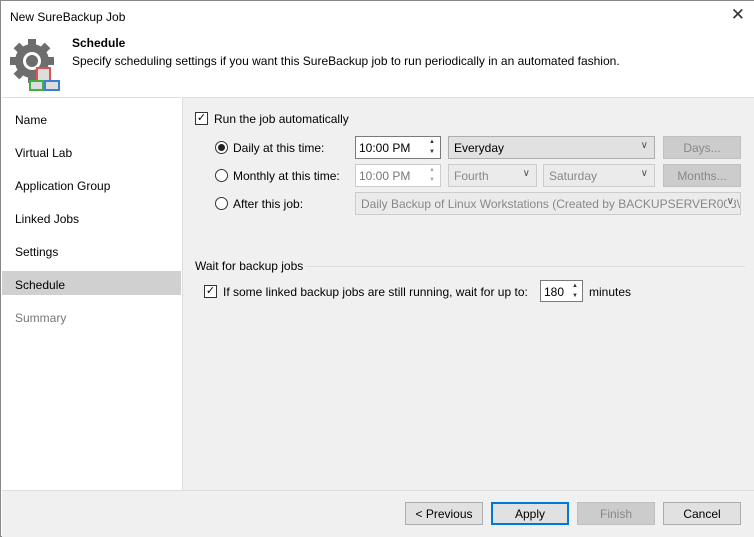 The width and height of the screenshot is (754, 537). I want to click on monthly-time-spinner: ▲ ▼, so click(432, 175).